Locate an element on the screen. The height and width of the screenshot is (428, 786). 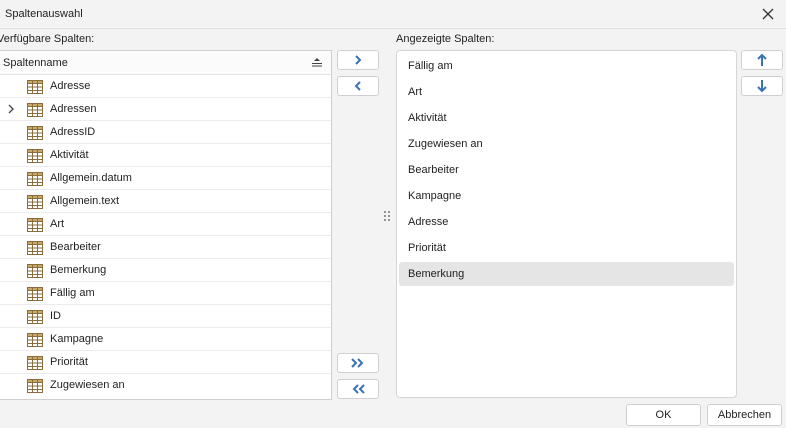
double-chevron-right-icon is located at coordinates (357, 363).